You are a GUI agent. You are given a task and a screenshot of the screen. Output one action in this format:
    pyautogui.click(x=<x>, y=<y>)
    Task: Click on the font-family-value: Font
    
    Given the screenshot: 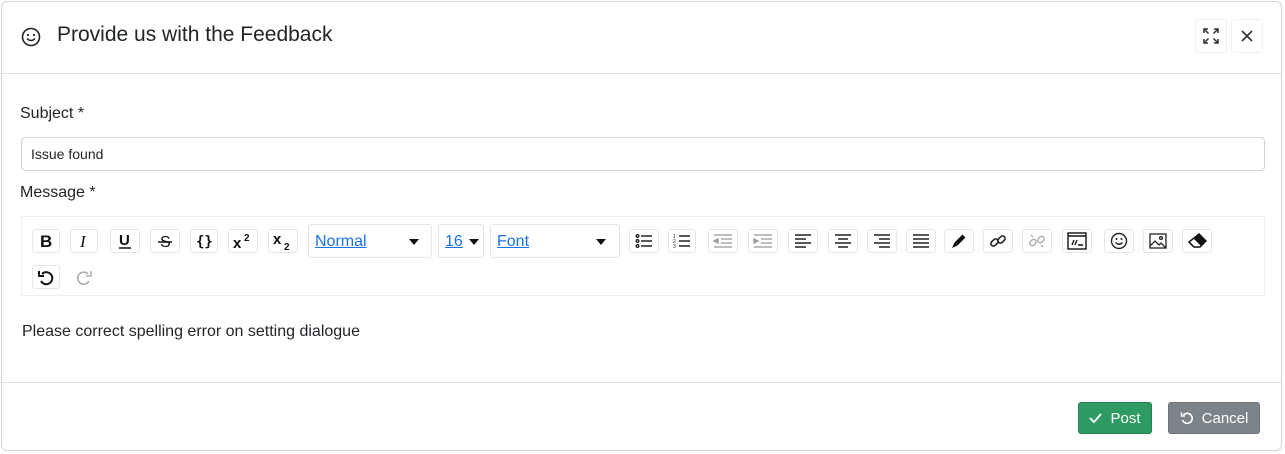 What is the action you would take?
    pyautogui.click(x=513, y=241)
    